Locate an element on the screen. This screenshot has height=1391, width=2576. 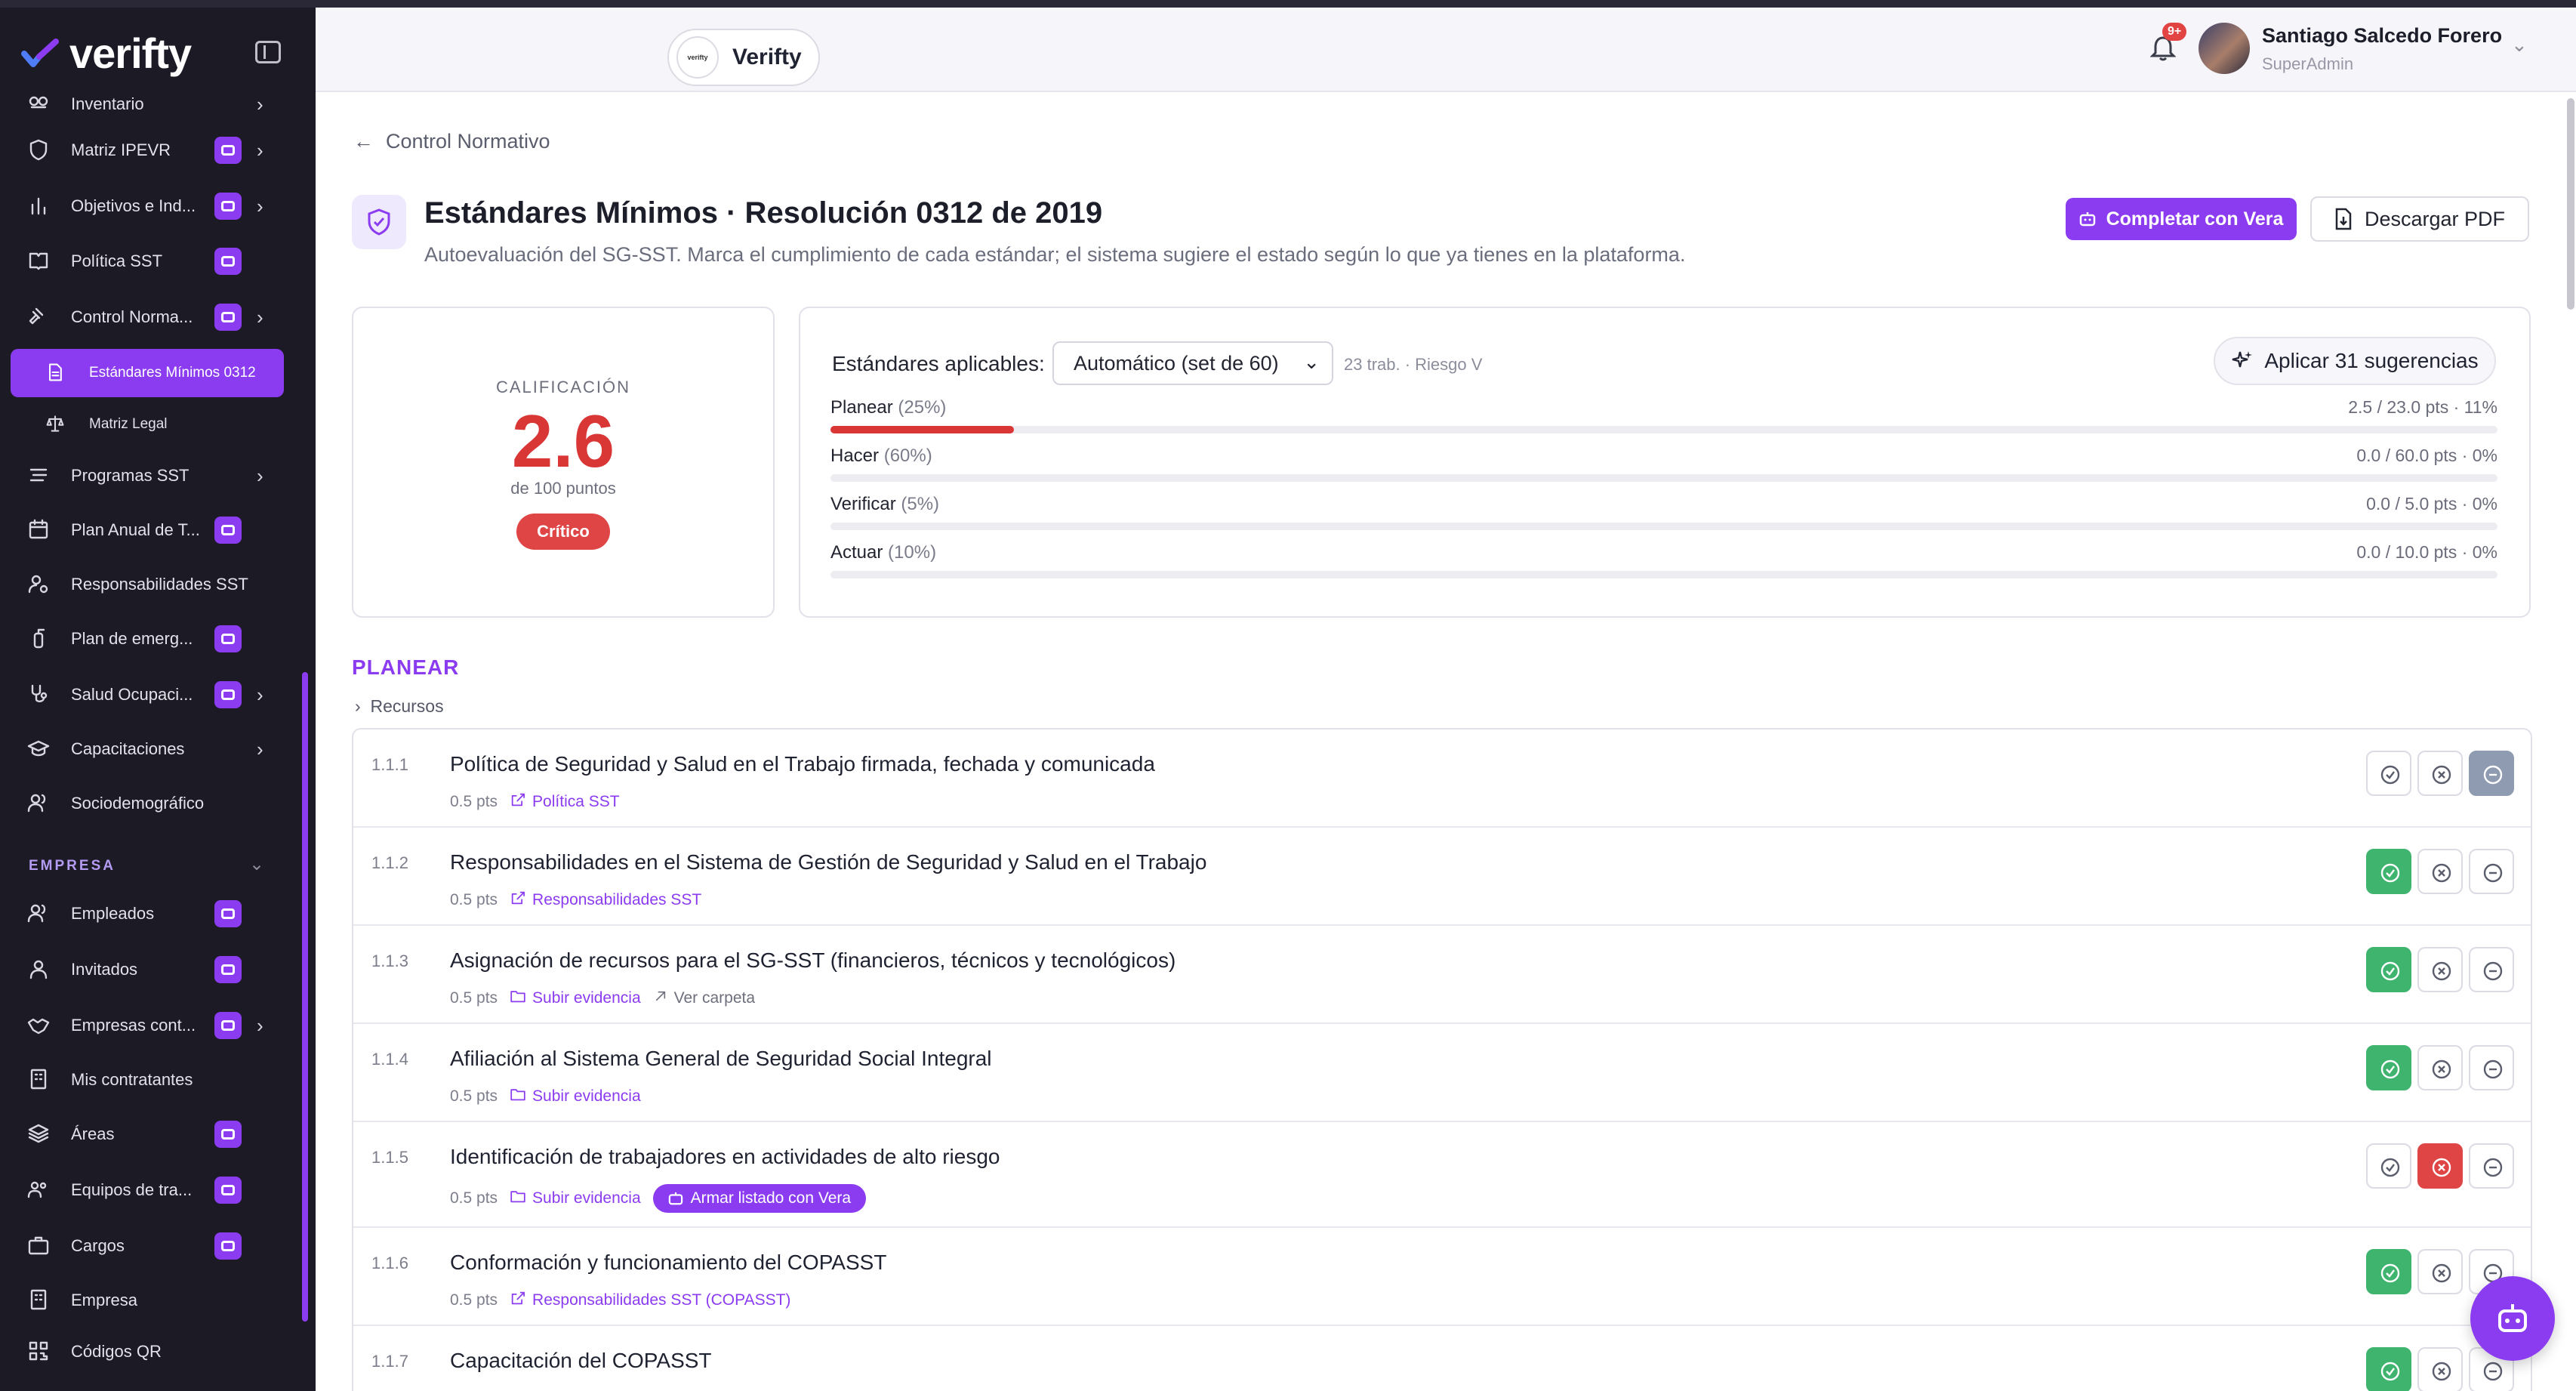
sidebar-item-cargos: Cargos is located at coordinates (147, 1246).